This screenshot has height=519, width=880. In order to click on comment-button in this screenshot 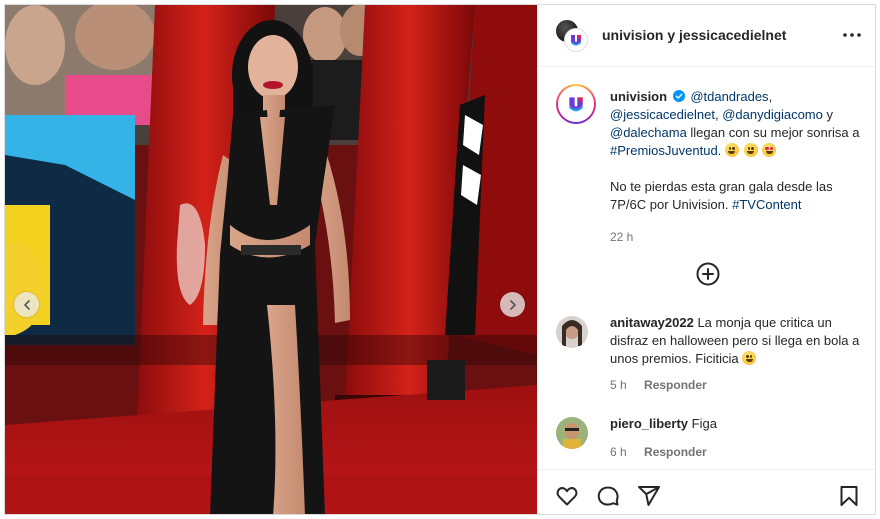, I will do `click(608, 496)`.